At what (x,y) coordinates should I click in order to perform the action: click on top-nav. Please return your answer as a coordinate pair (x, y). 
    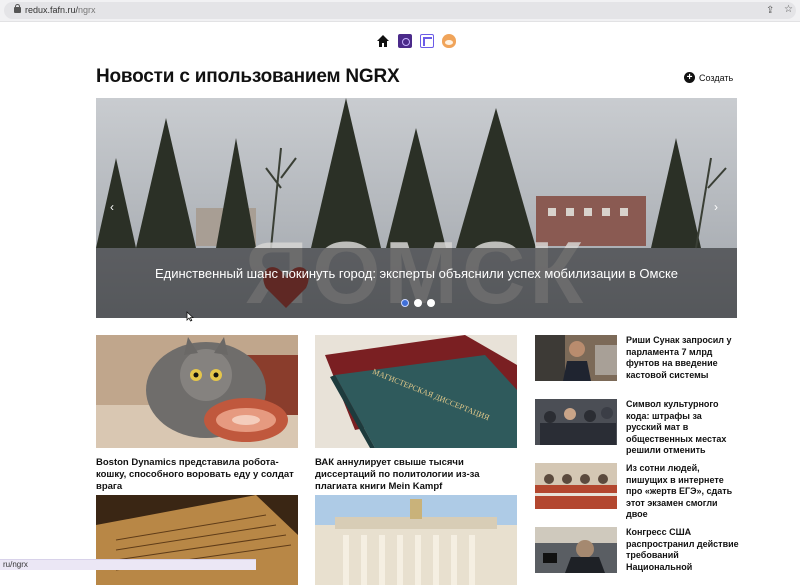
    Looking at the image, I should click on (416, 41).